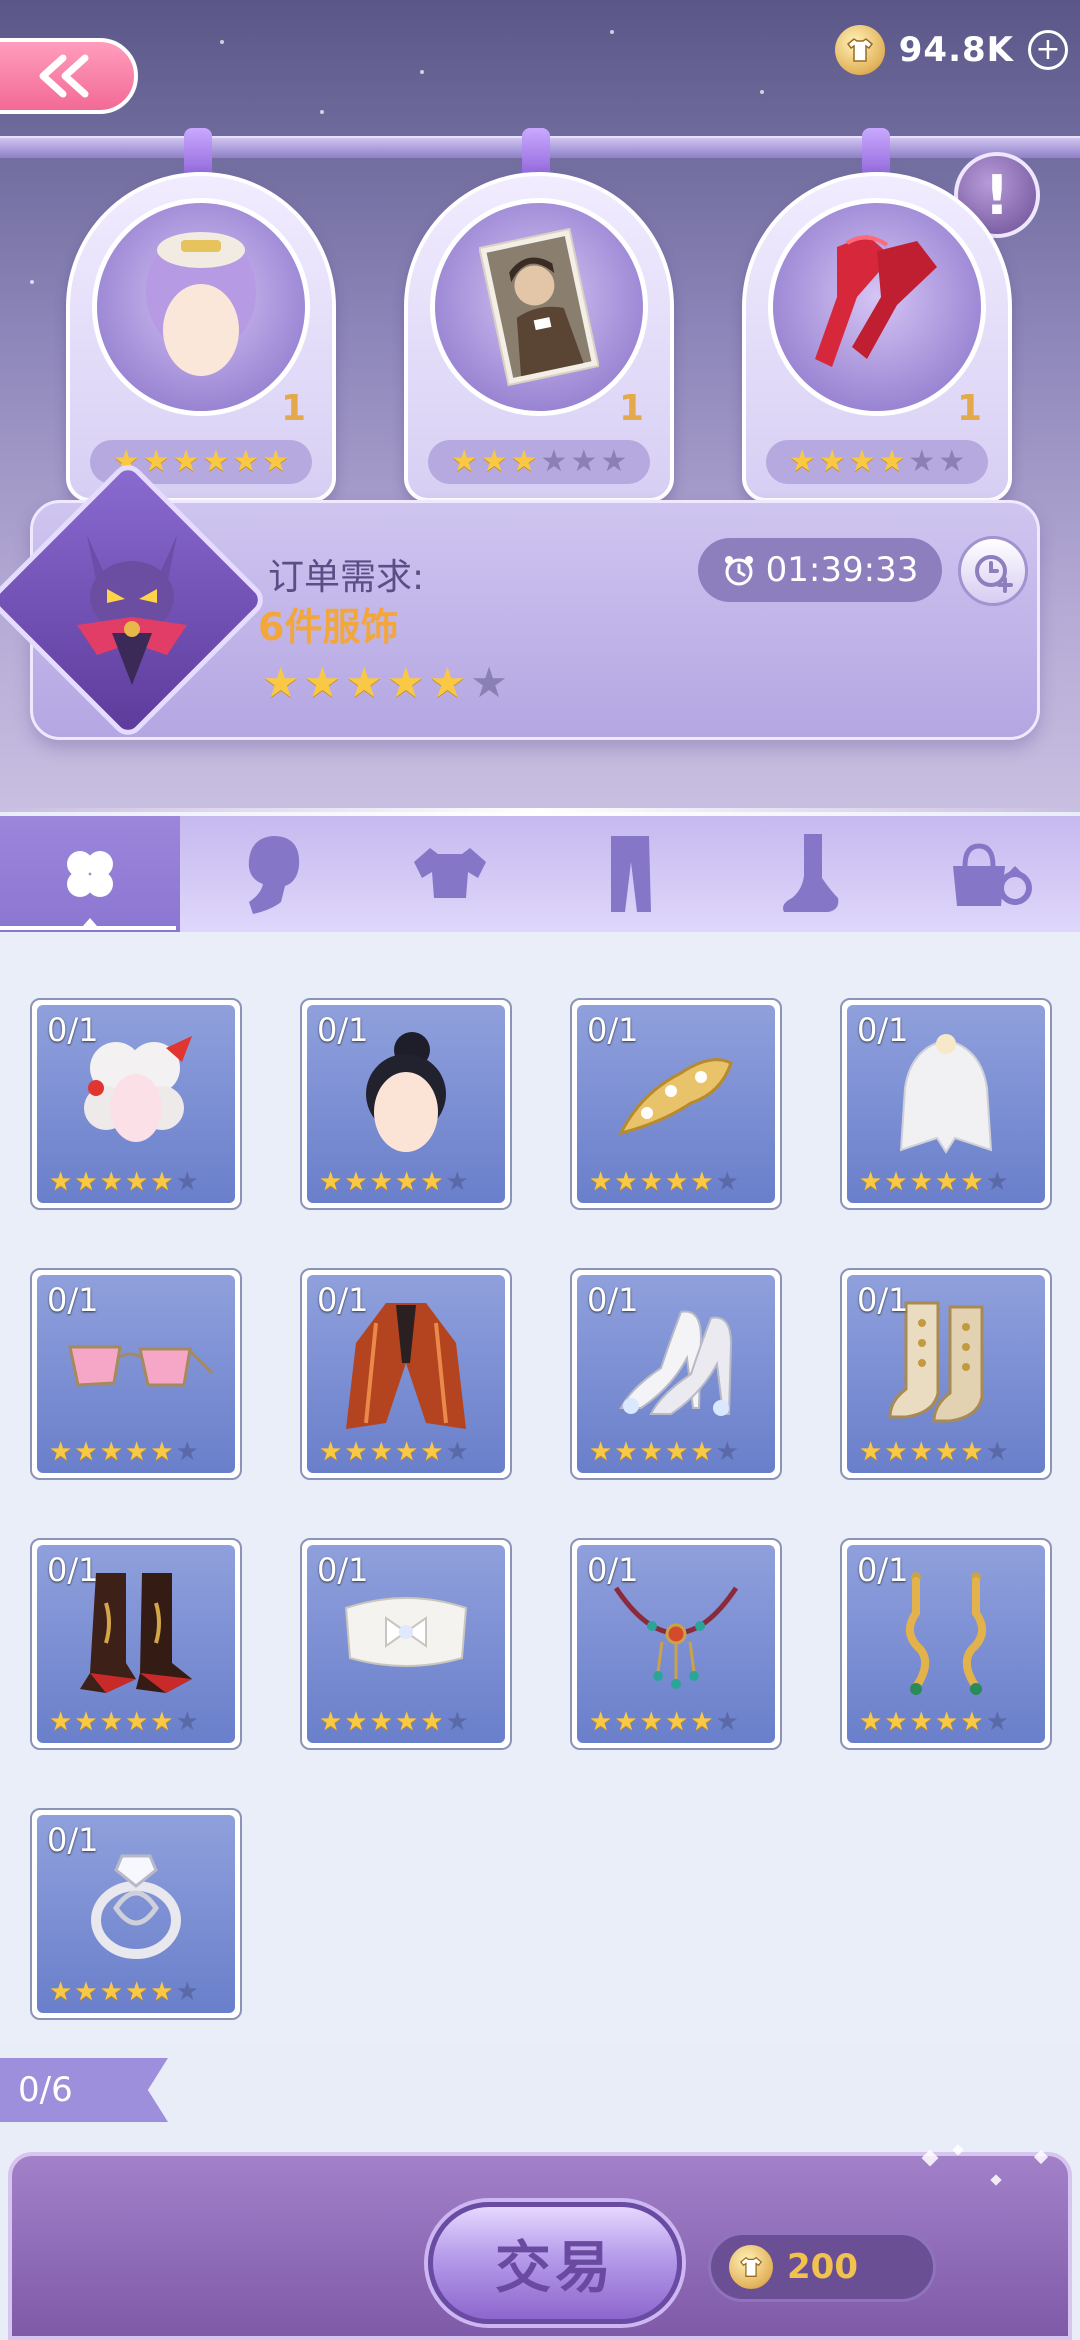 This screenshot has height=2340, width=1080. Describe the element at coordinates (859, 50) in the screenshot. I see `shirt-coin-icon` at that location.